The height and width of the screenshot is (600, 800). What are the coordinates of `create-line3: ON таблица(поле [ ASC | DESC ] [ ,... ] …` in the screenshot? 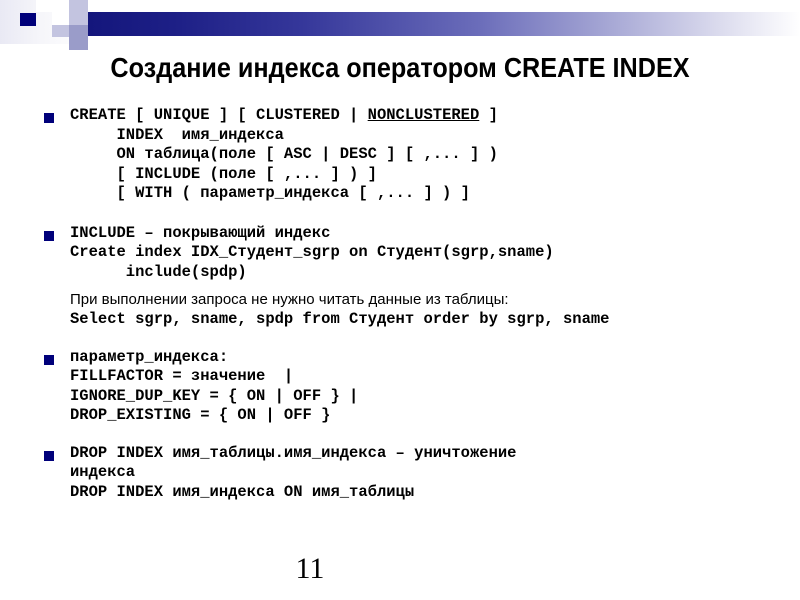 It's located at (284, 154).